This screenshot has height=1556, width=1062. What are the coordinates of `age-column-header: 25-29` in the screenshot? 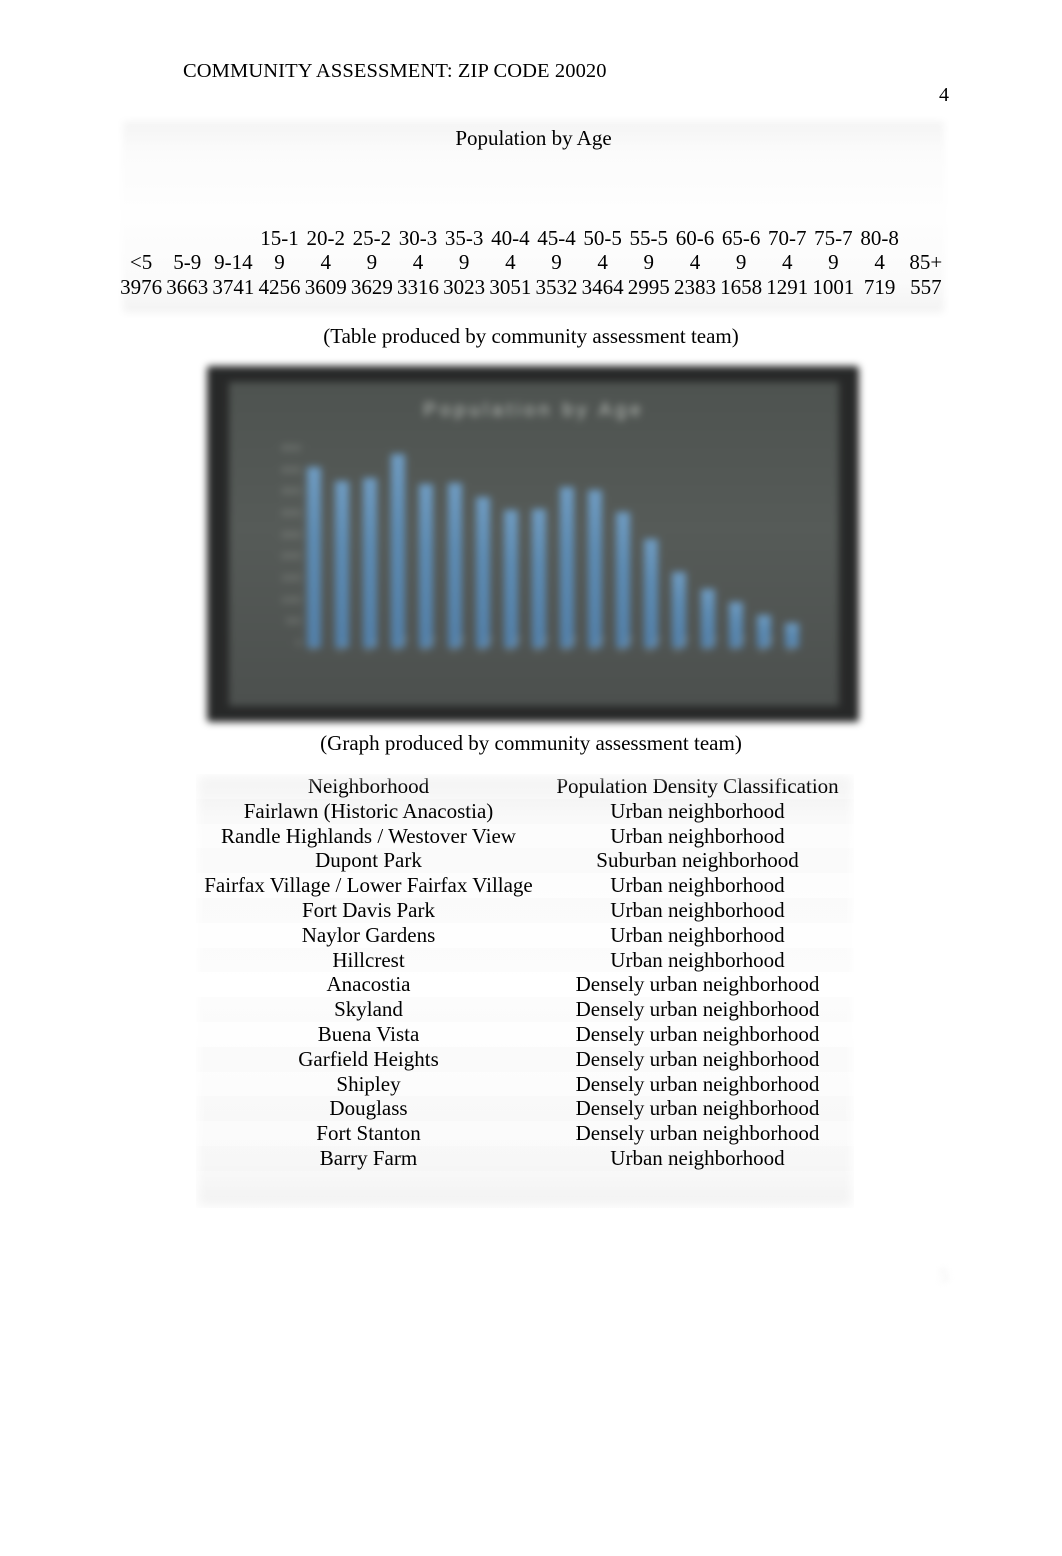 It's located at (372, 249).